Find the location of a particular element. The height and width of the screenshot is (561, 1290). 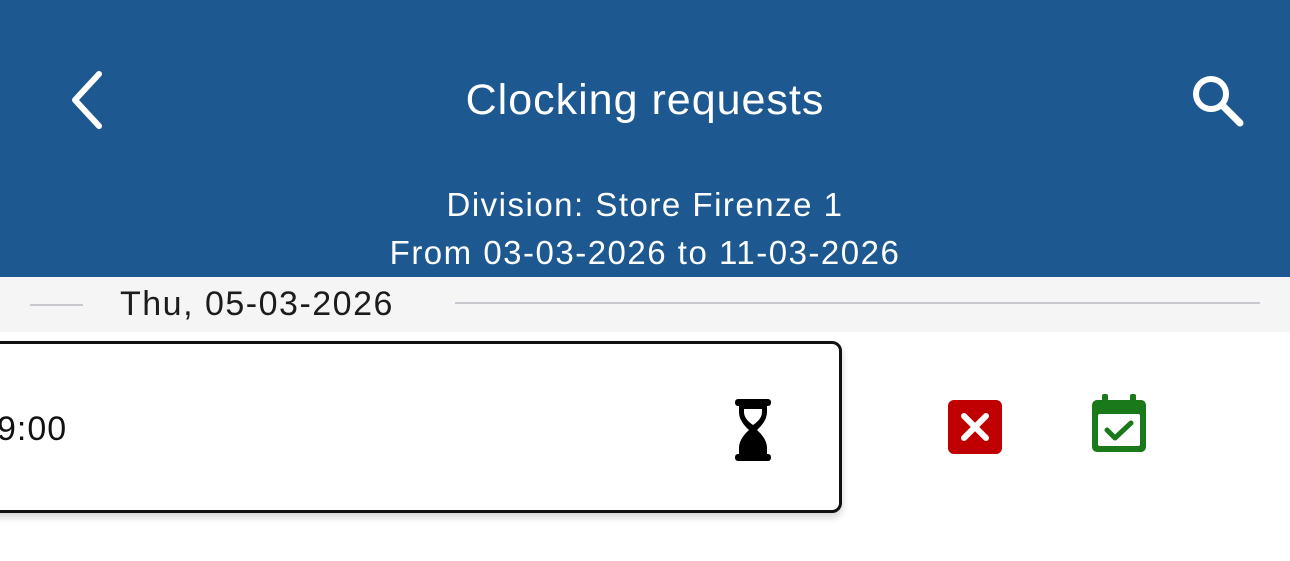

date-group-header: Thu, 05-03-2026 is located at coordinates (645, 304).